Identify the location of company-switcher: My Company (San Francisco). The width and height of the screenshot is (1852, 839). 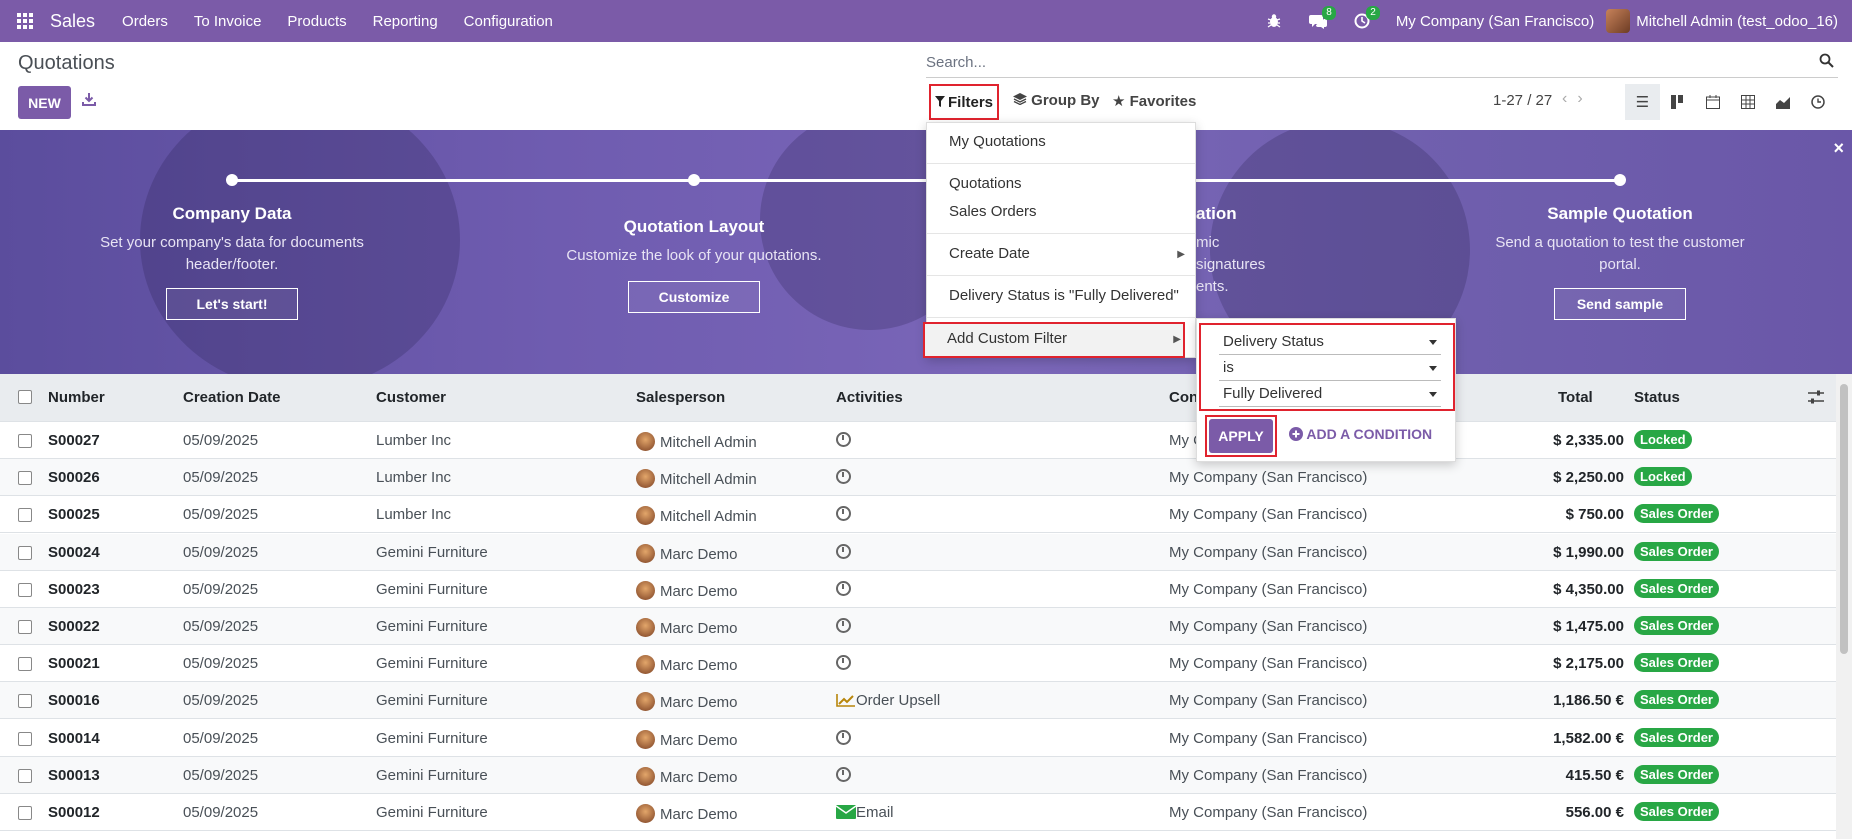
(1495, 21).